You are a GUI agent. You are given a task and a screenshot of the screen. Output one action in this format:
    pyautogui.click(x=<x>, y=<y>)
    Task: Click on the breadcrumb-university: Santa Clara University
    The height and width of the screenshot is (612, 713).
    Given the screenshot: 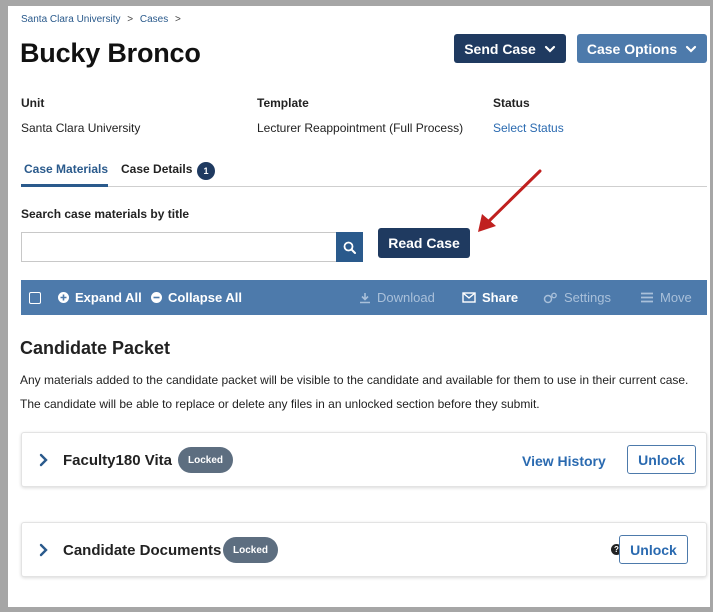 What is the action you would take?
    pyautogui.click(x=70, y=19)
    